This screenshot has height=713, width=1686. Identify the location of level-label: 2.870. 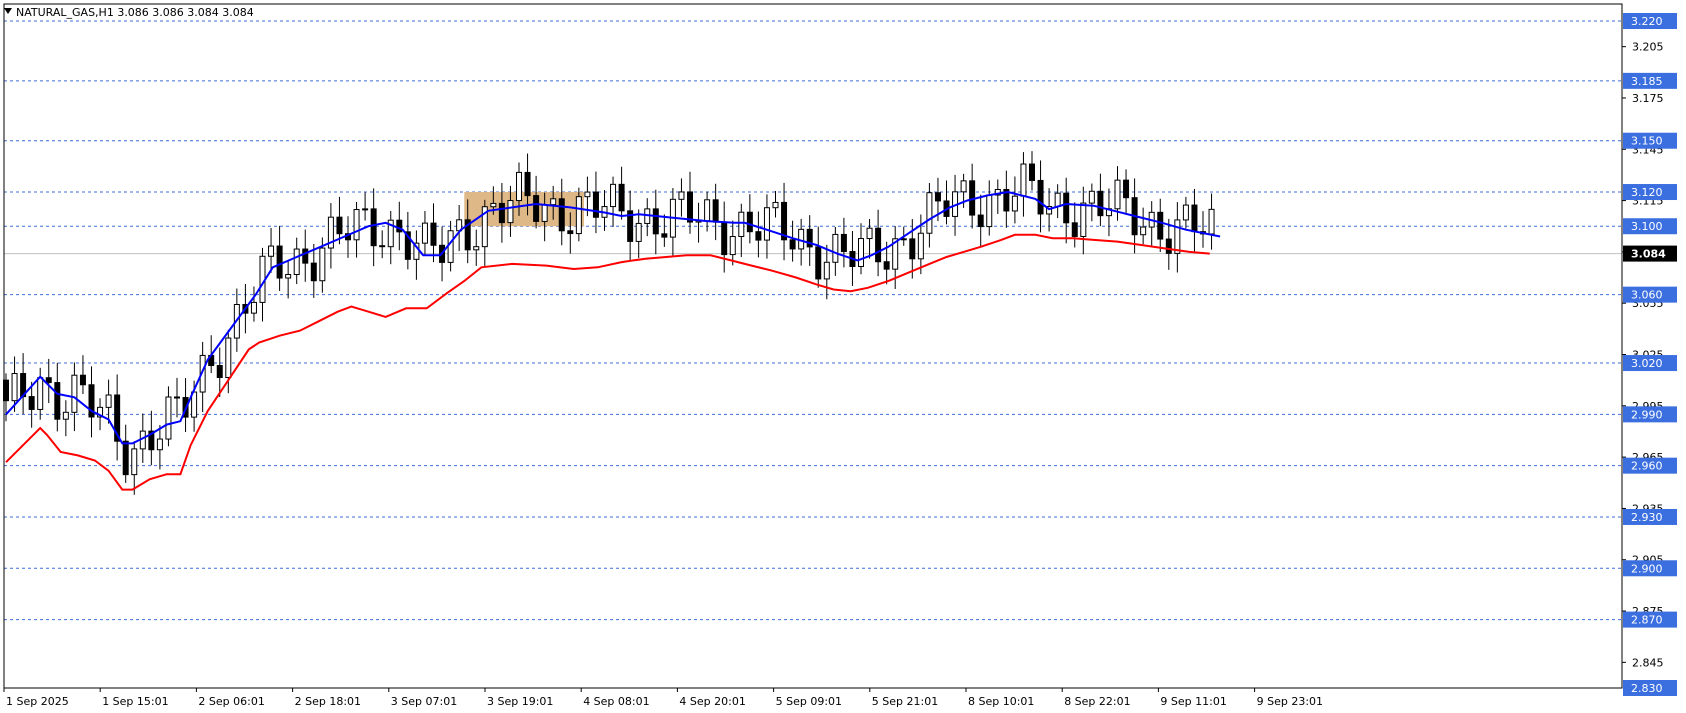
(1647, 620).